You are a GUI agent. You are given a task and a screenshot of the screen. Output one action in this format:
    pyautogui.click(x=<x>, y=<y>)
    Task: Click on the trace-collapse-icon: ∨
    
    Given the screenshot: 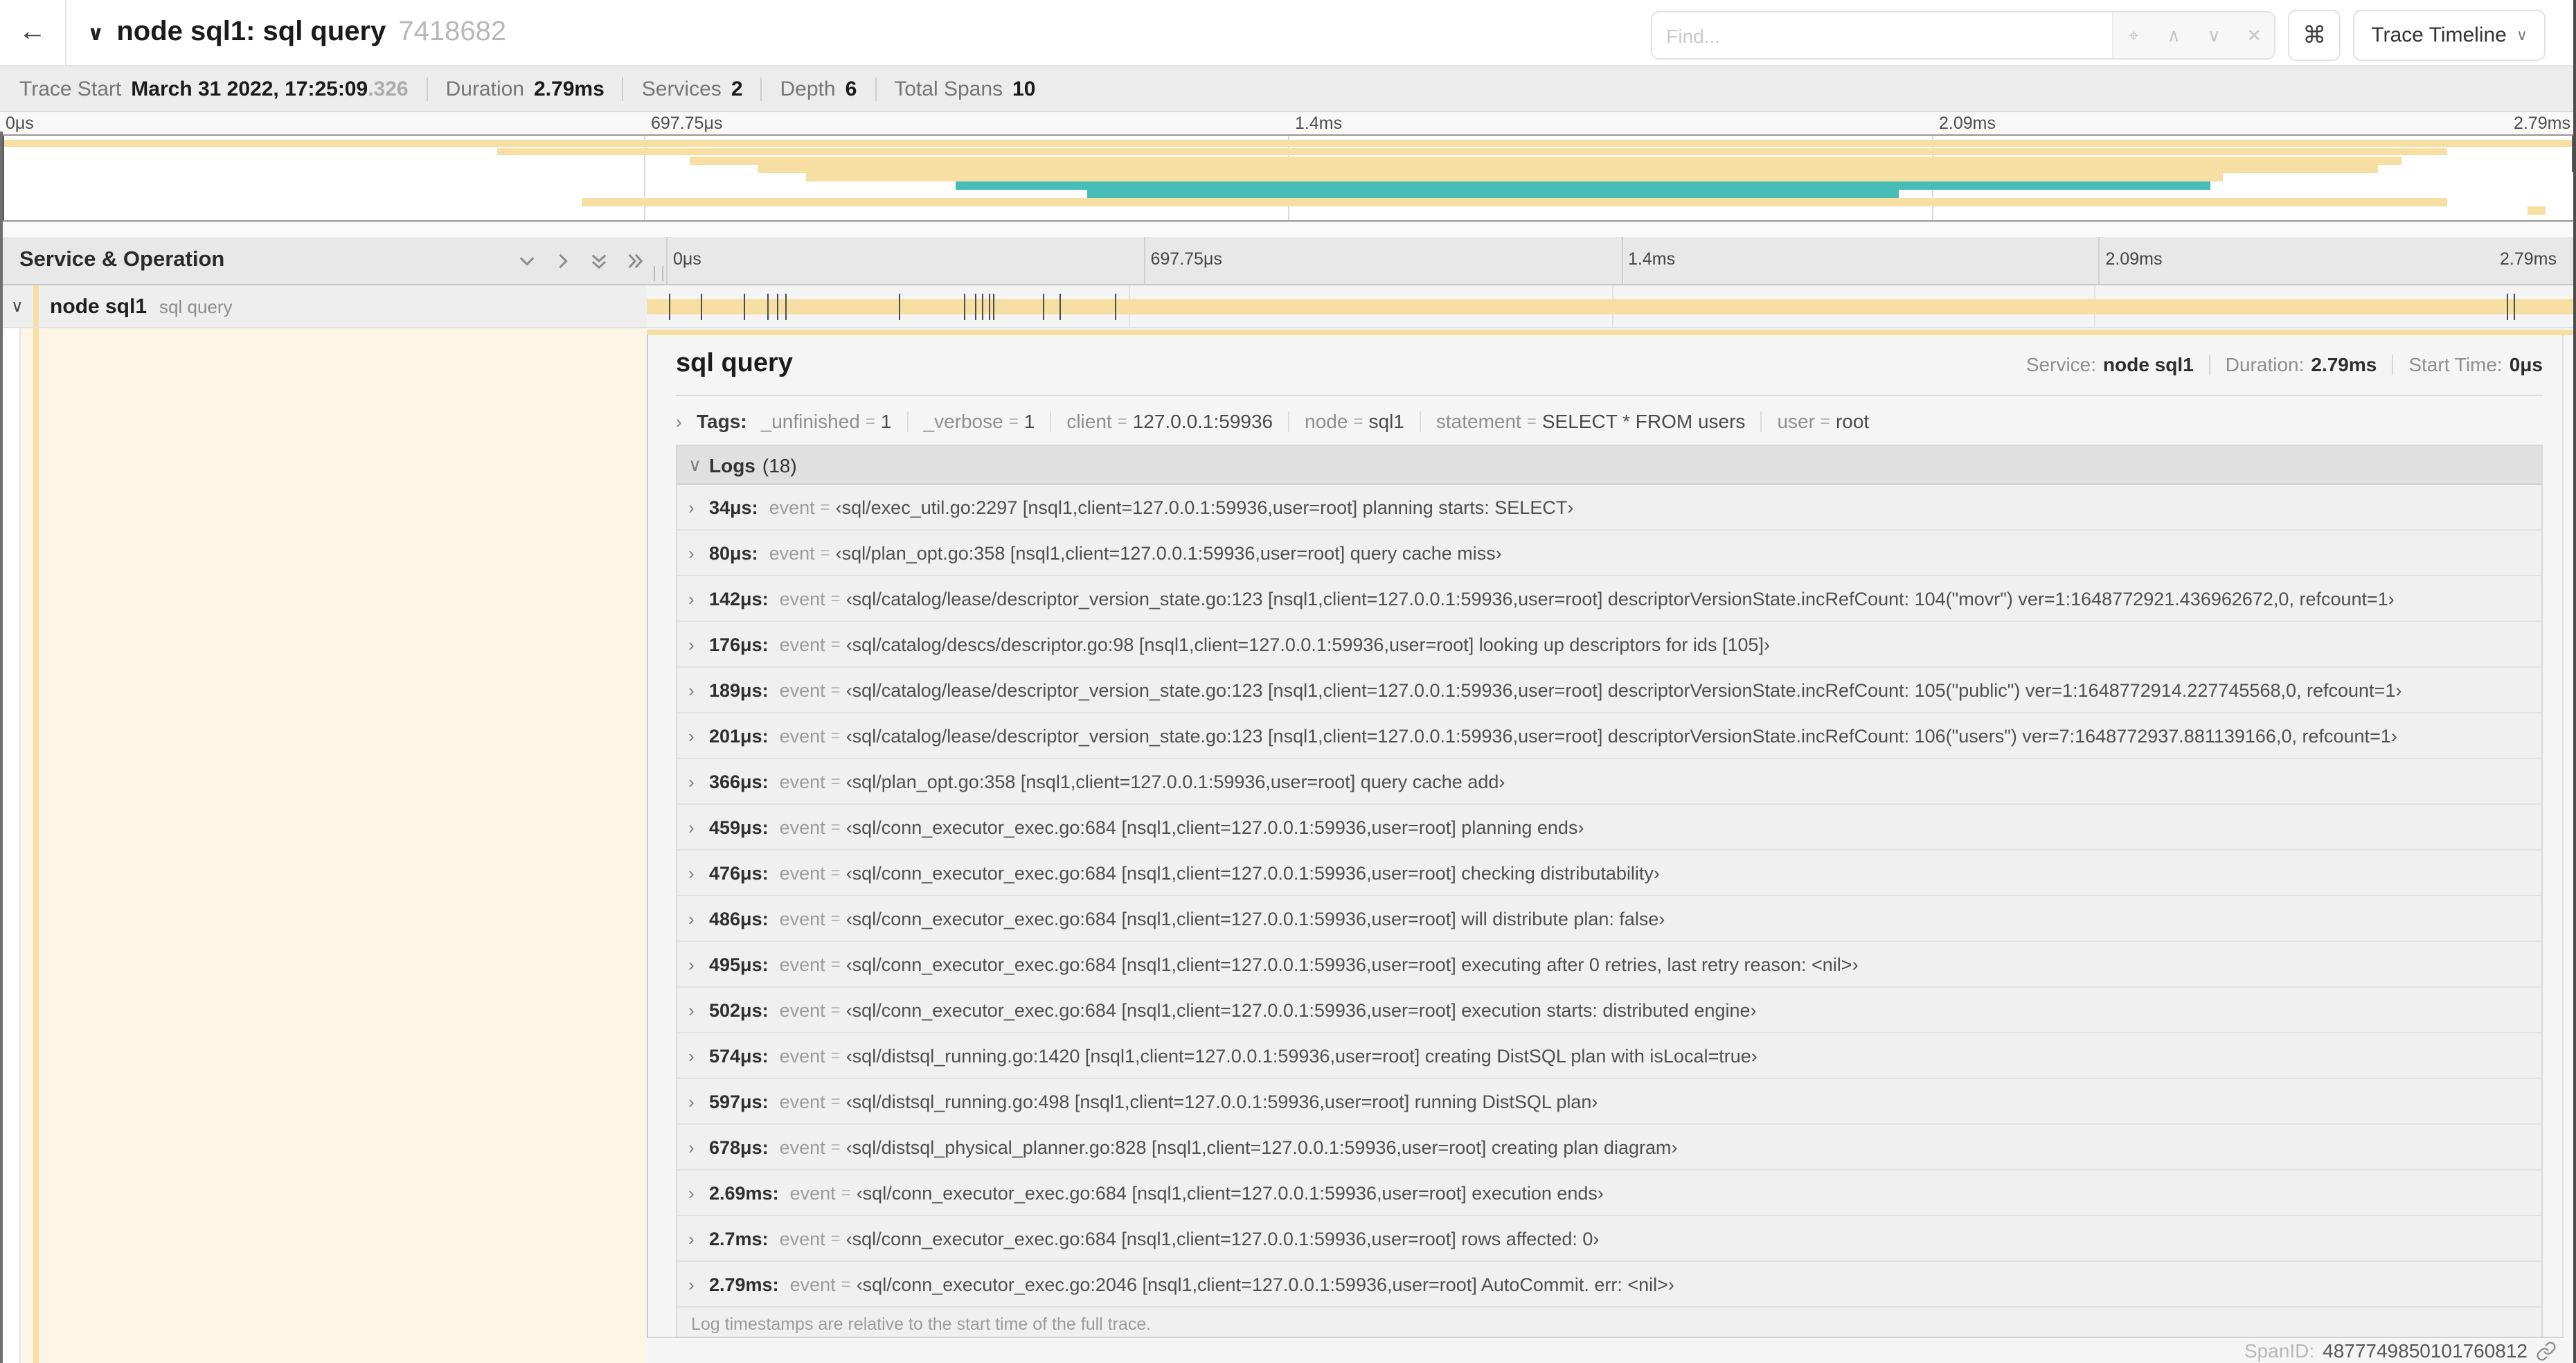 What is the action you would take?
    pyautogui.click(x=95, y=33)
    